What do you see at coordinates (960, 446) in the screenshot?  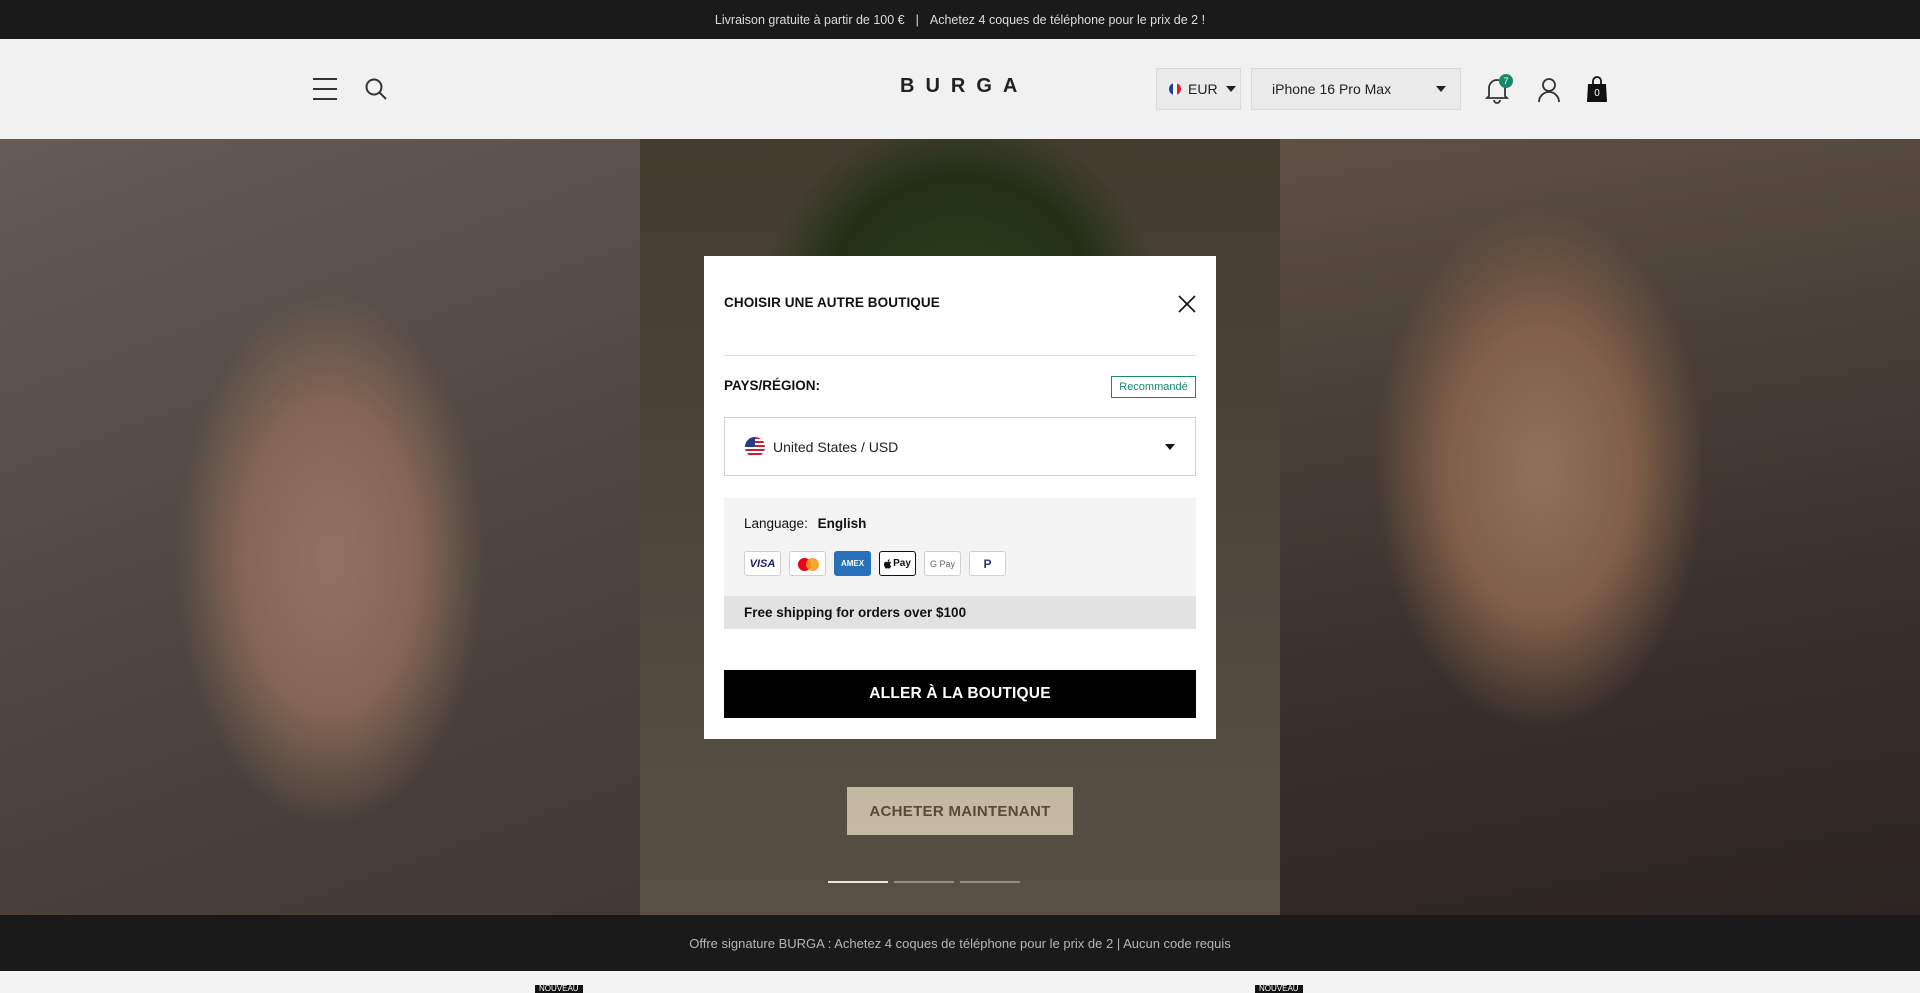 I see `country-select: United States / USD` at bounding box center [960, 446].